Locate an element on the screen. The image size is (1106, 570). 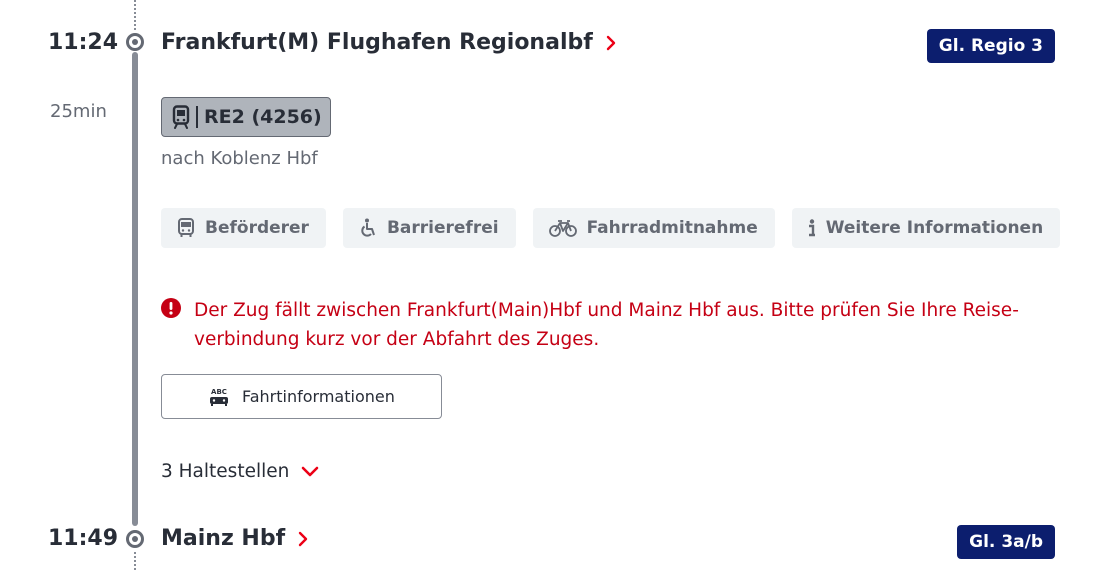
arrival-station-link: Mainz Hbf is located at coordinates (236, 538).